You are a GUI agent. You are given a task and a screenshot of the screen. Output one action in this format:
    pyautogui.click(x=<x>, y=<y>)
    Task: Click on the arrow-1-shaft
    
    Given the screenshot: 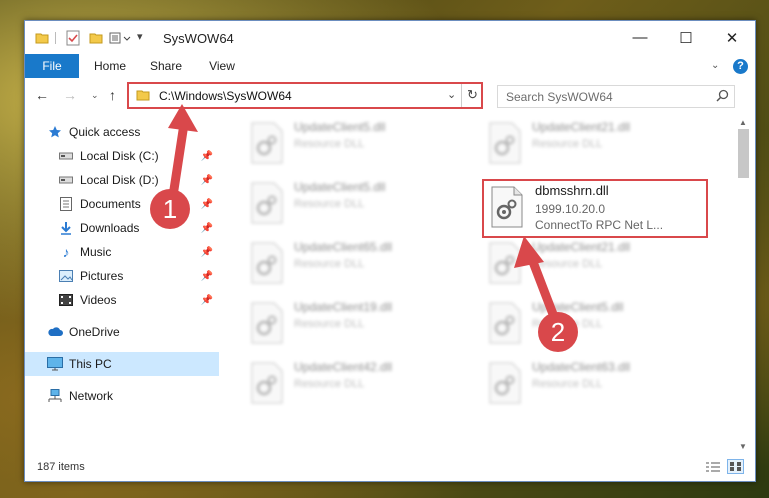 What is the action you would take?
    pyautogui.click(x=178, y=160)
    